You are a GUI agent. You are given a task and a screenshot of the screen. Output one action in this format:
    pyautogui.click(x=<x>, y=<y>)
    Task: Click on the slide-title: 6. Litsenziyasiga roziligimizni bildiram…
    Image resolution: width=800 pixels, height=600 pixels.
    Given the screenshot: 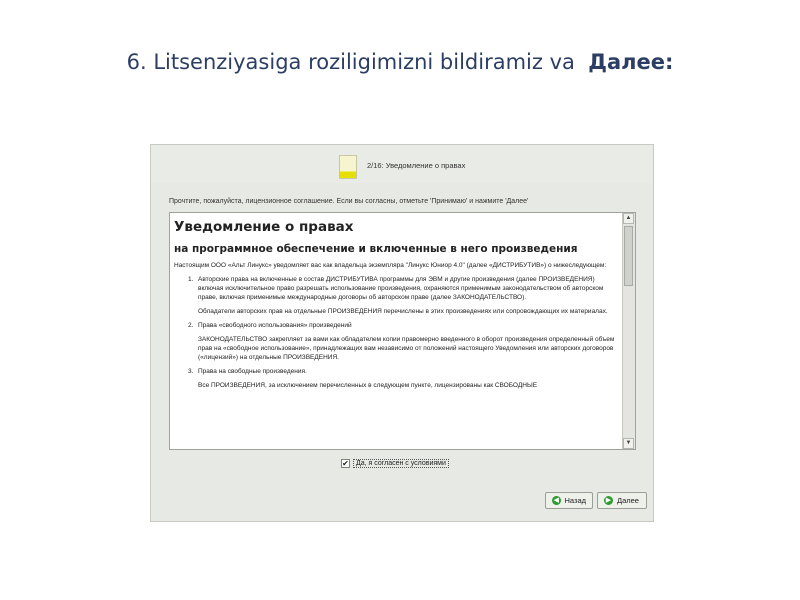 What is the action you would take?
    pyautogui.click(x=400, y=62)
    